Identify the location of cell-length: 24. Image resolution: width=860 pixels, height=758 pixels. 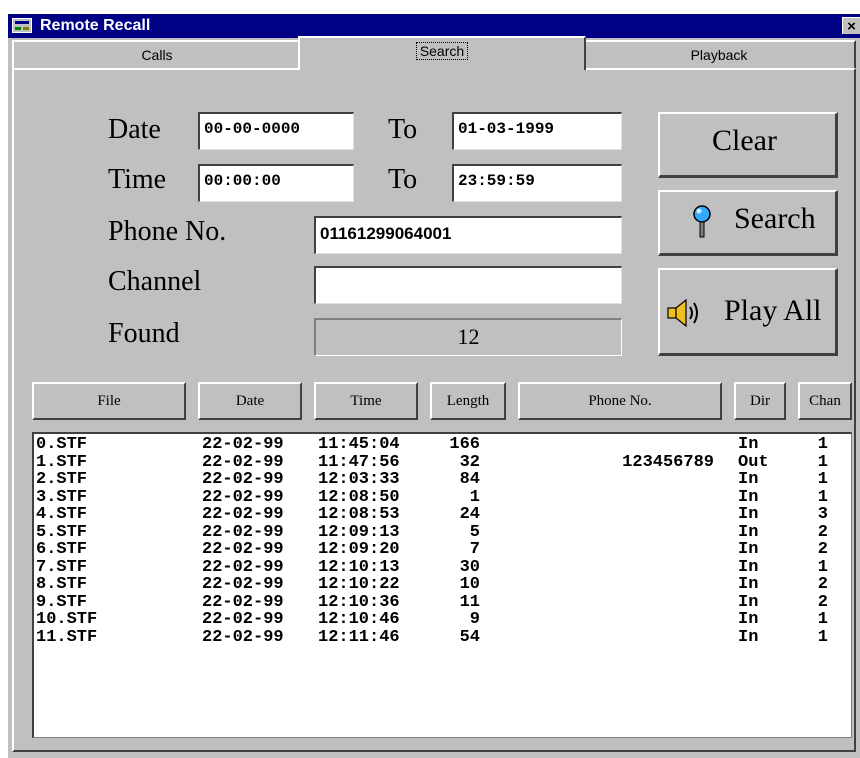
(469, 514).